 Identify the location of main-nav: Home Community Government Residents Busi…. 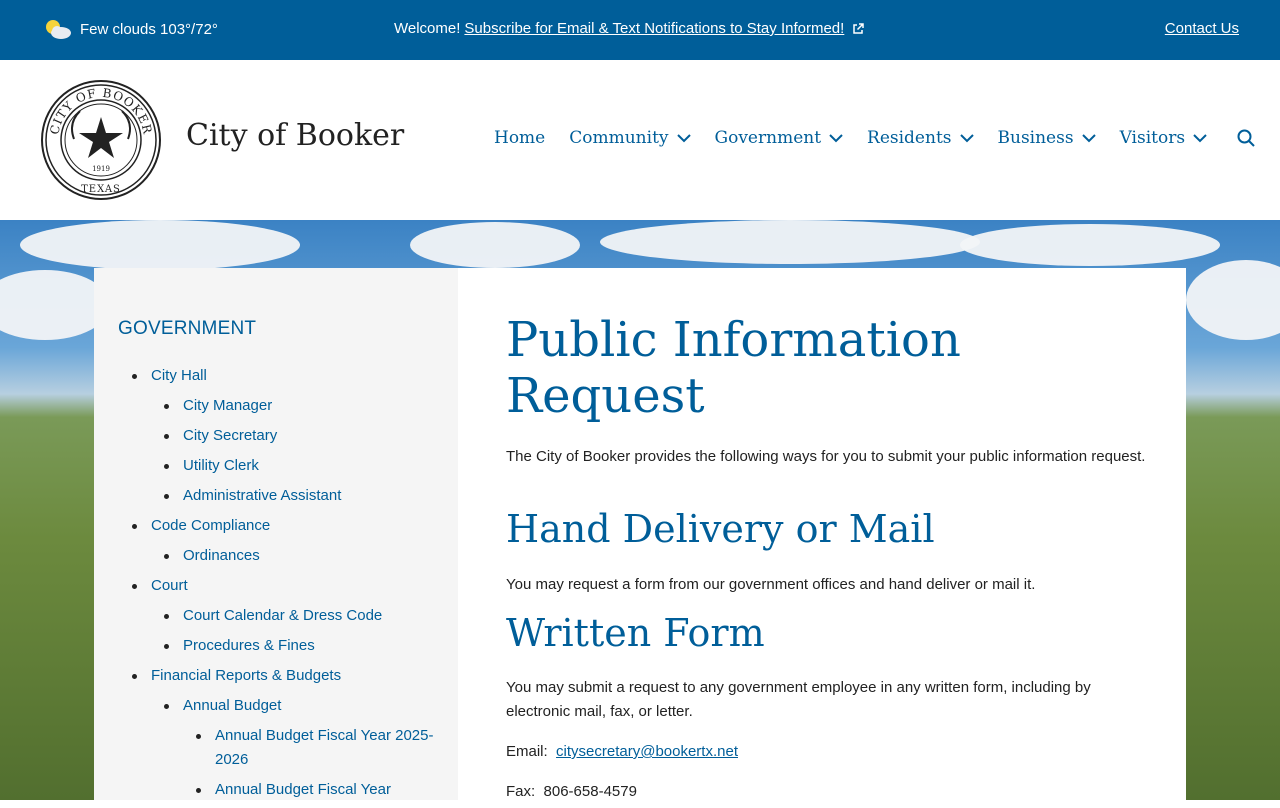
(874, 138).